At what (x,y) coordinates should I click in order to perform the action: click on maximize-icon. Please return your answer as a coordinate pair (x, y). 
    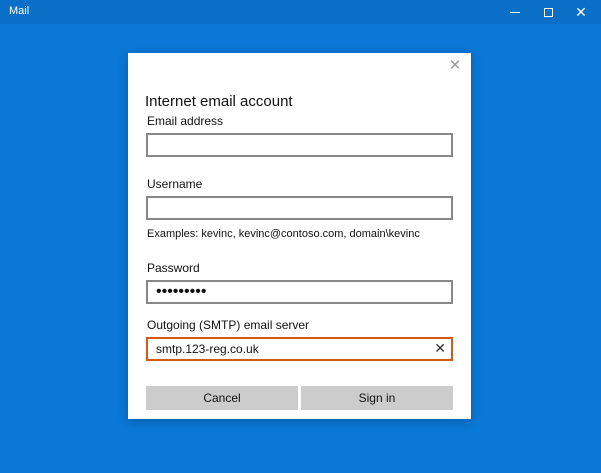
    Looking at the image, I should click on (548, 12).